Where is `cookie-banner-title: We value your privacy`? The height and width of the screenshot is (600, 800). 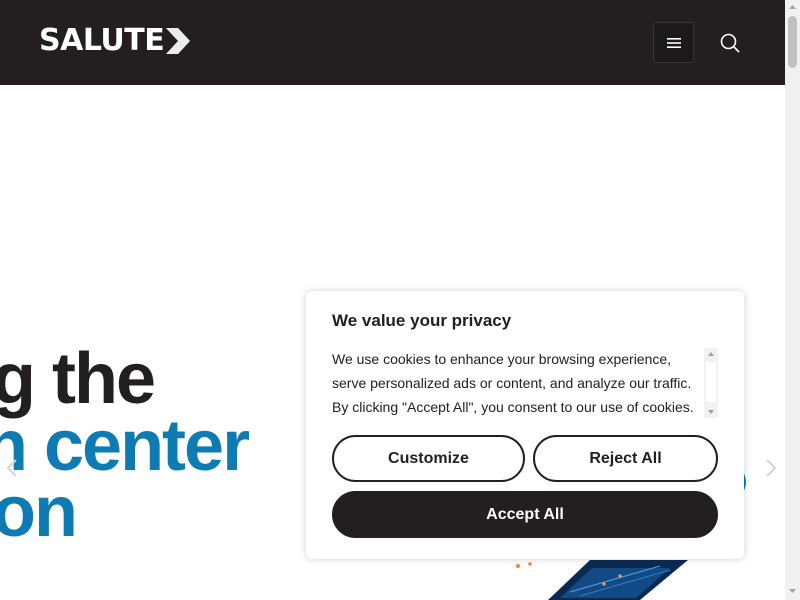
cookie-banner-title: We value your privacy is located at coordinates (422, 320).